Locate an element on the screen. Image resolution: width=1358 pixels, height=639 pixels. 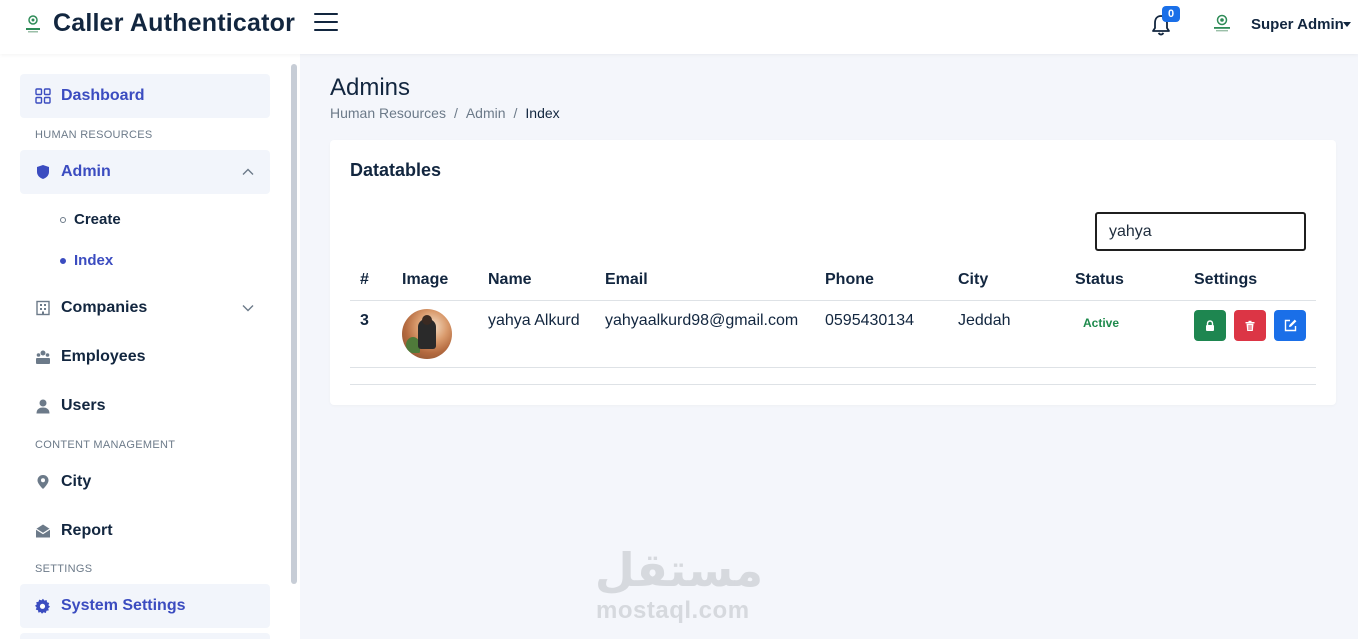
sidebar-item-city: City is located at coordinates (145, 482).